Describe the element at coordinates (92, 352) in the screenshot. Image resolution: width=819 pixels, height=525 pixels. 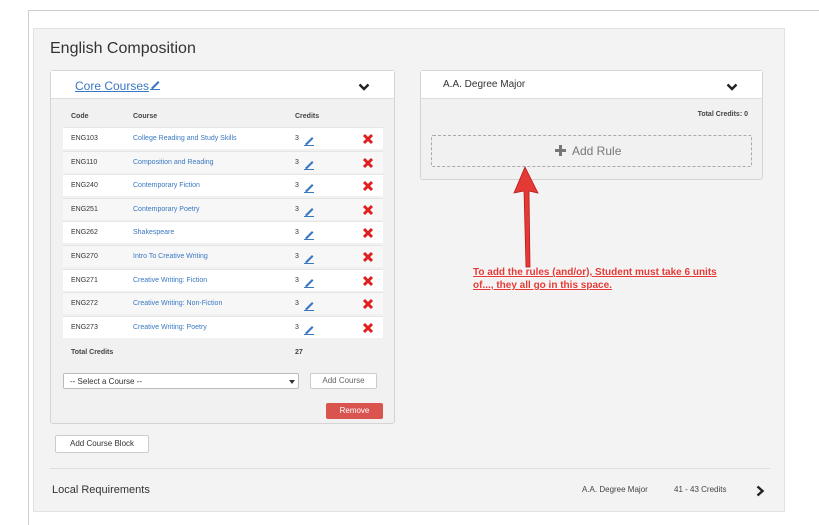
I see `total-credits-label: Total Credits` at that location.